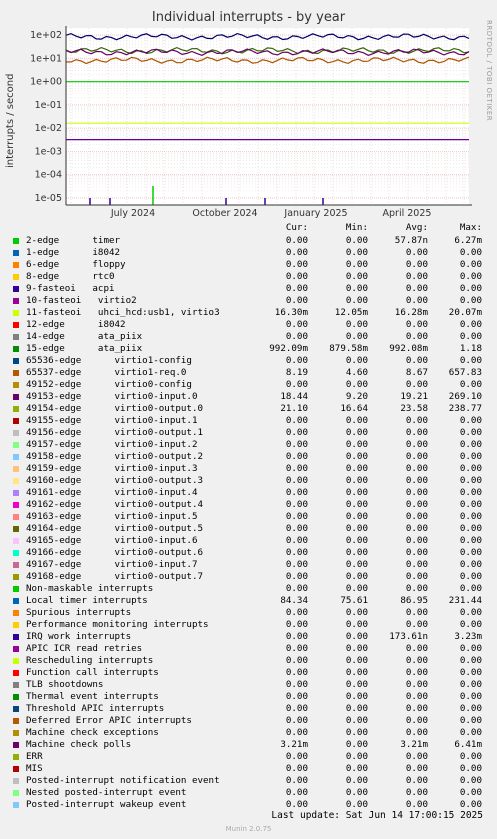 The width and height of the screenshot is (497, 839). I want to click on legend-name: 49152-edge virtio0-config, so click(109, 384).